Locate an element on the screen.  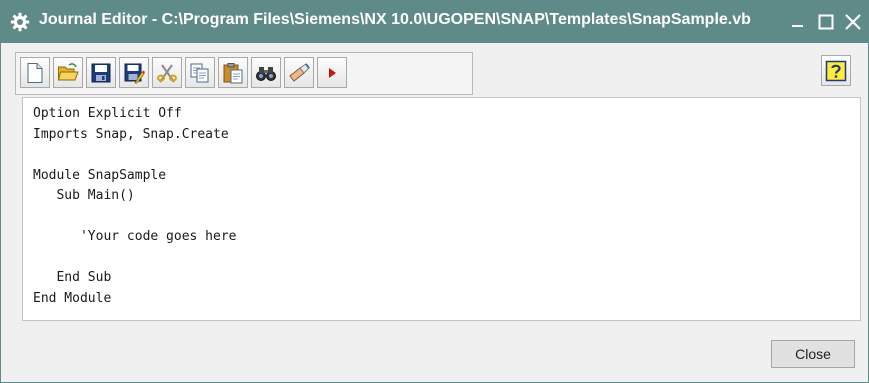
minimize-icon is located at coordinates (798, 22).